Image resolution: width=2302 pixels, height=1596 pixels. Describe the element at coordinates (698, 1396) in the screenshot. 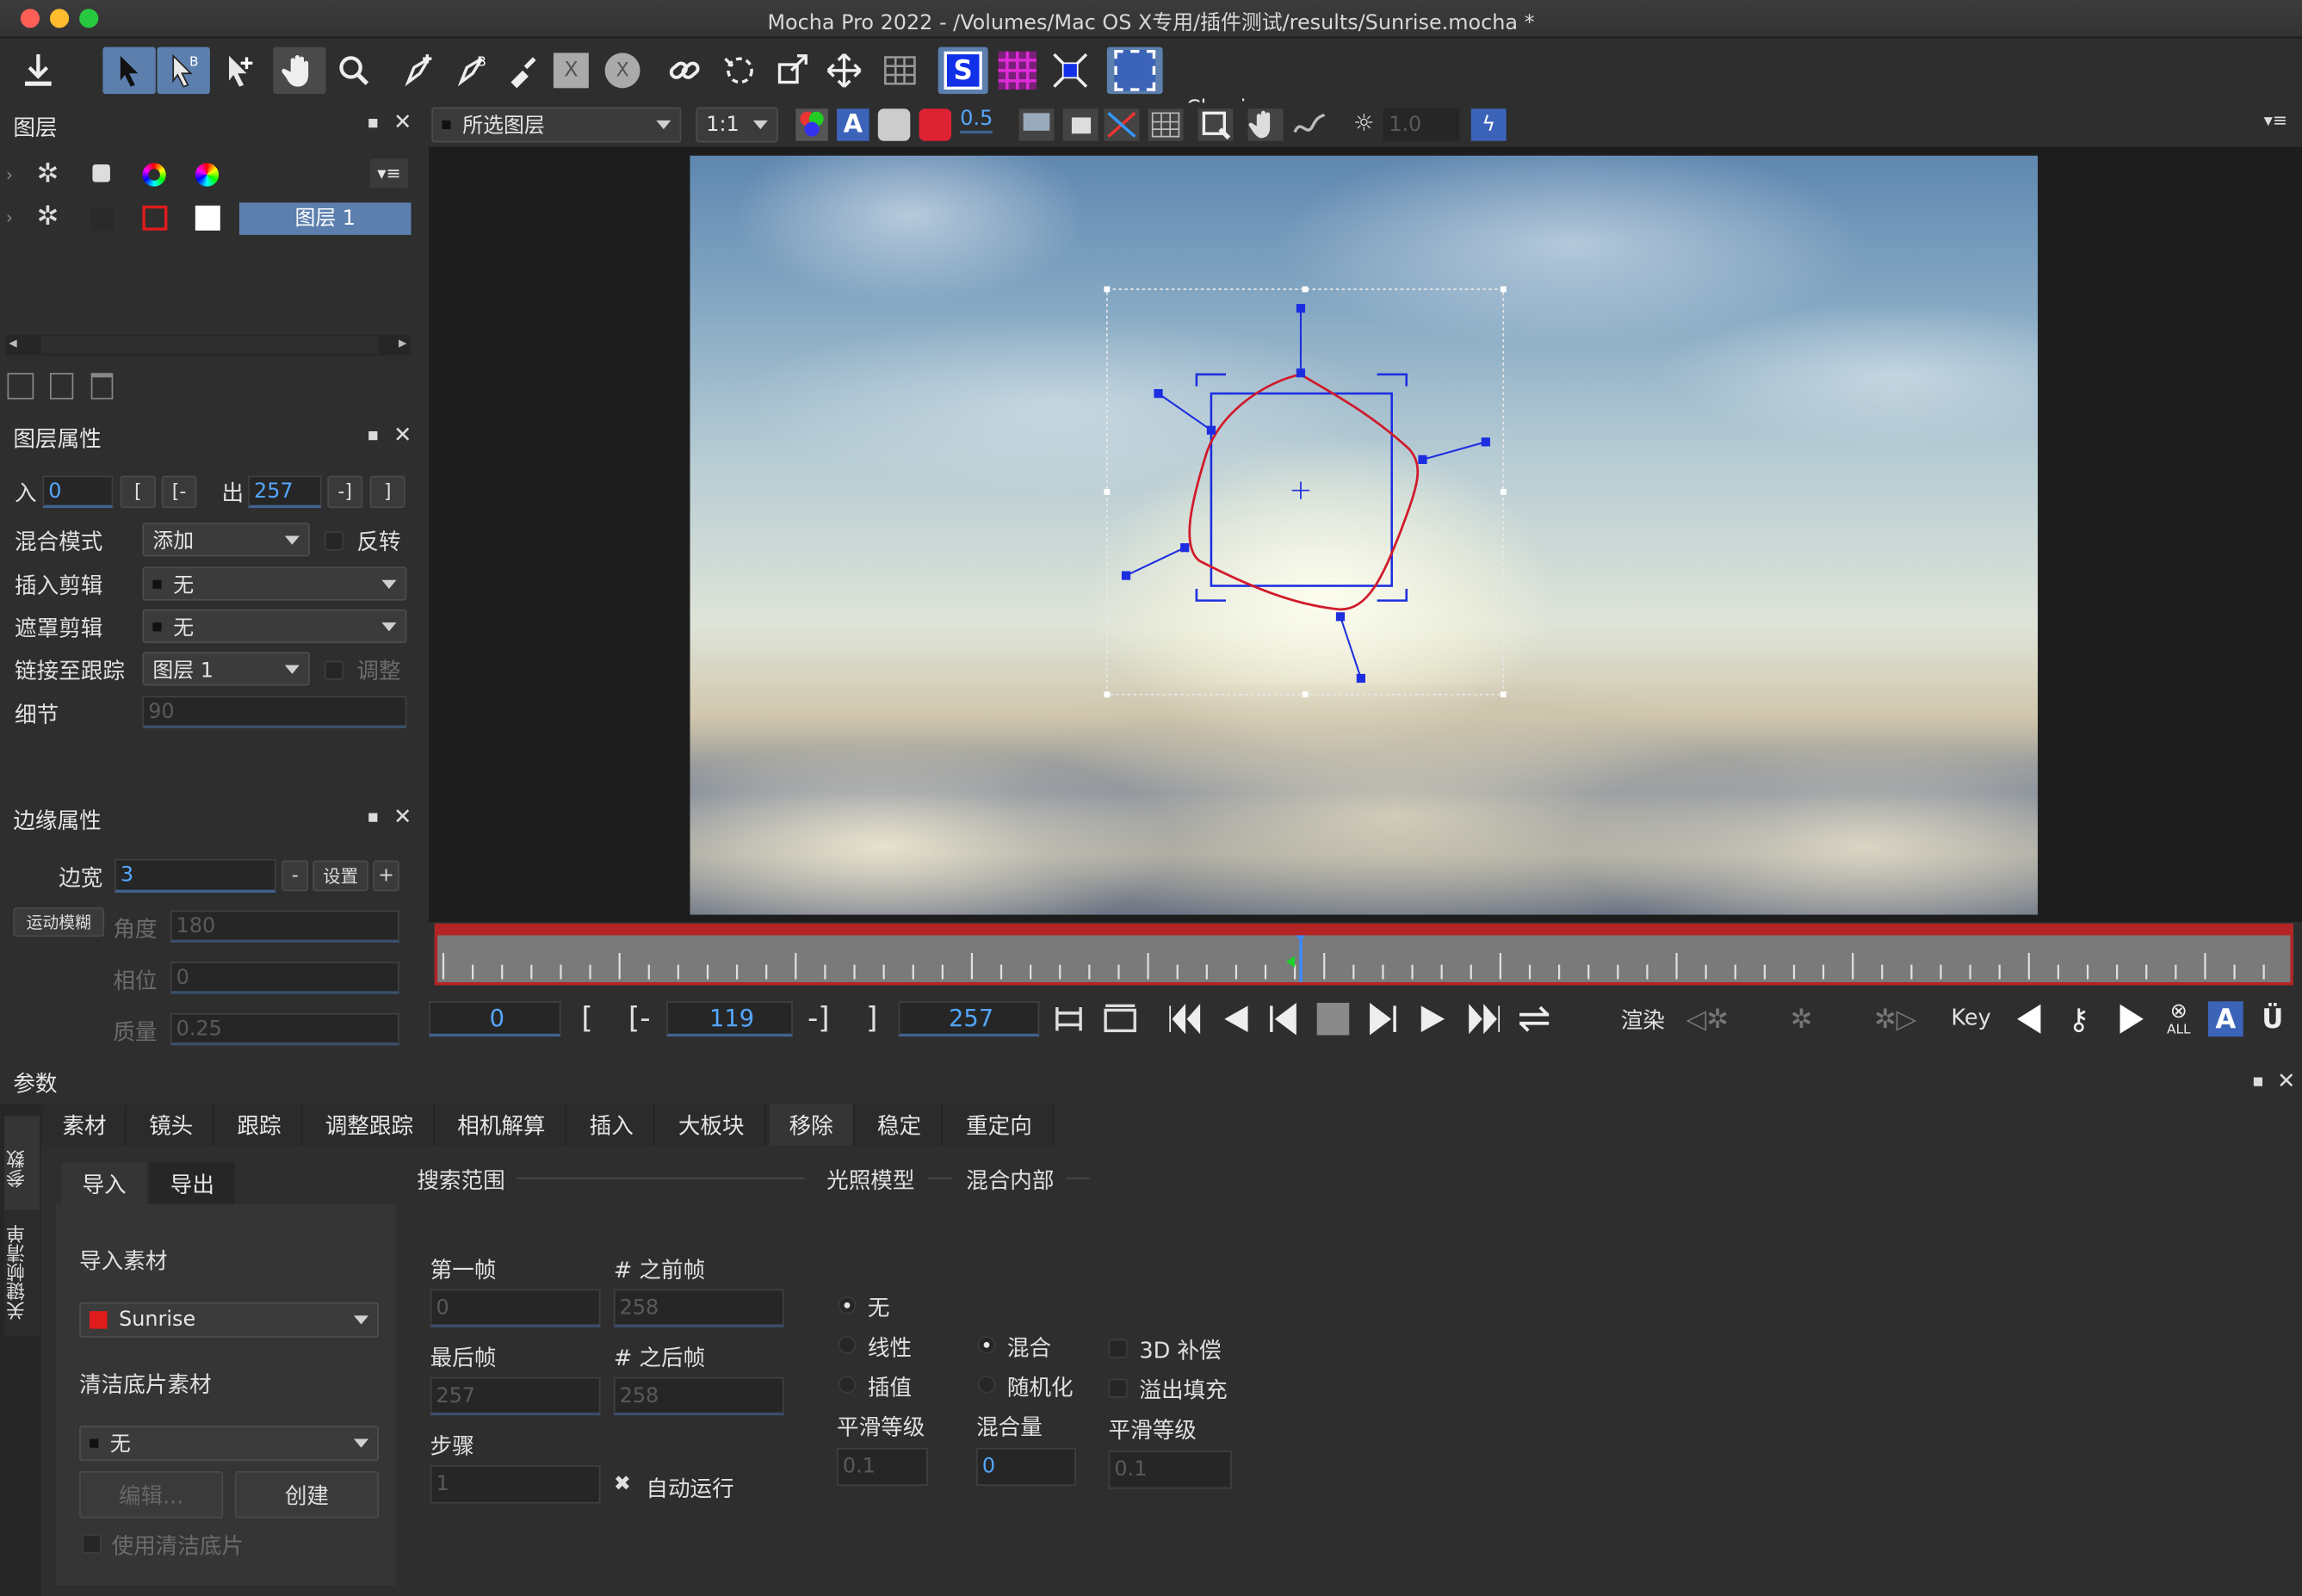

I see `frames-after-field: 258` at that location.